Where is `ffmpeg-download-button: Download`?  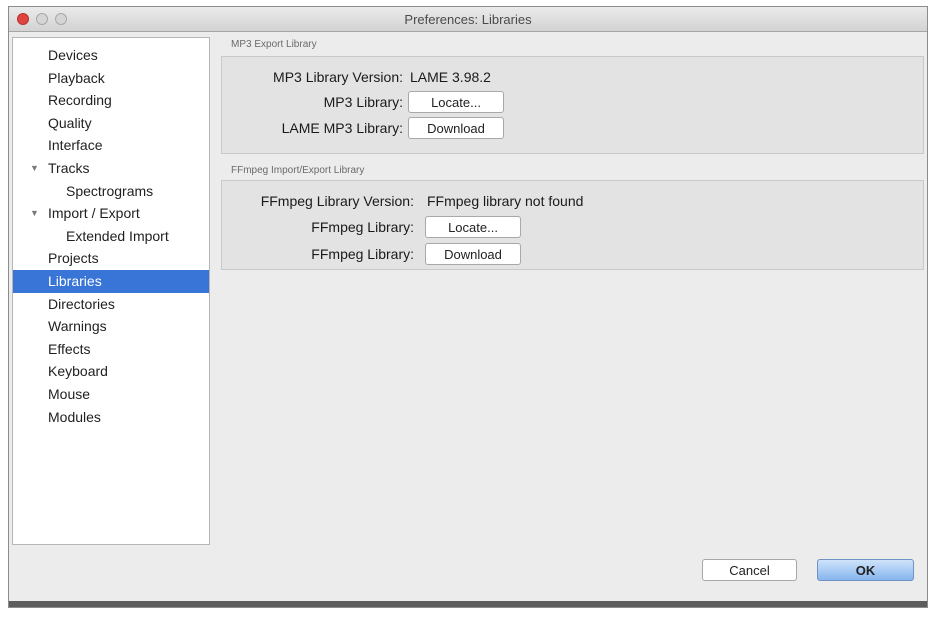 ffmpeg-download-button: Download is located at coordinates (473, 254).